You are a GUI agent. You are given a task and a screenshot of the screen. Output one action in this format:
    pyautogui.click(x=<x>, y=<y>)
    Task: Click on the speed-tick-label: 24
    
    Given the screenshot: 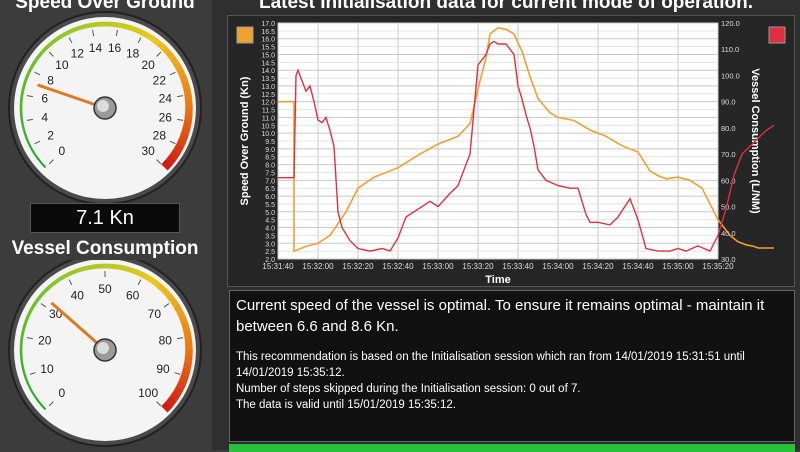 What is the action you would take?
    pyautogui.click(x=166, y=98)
    